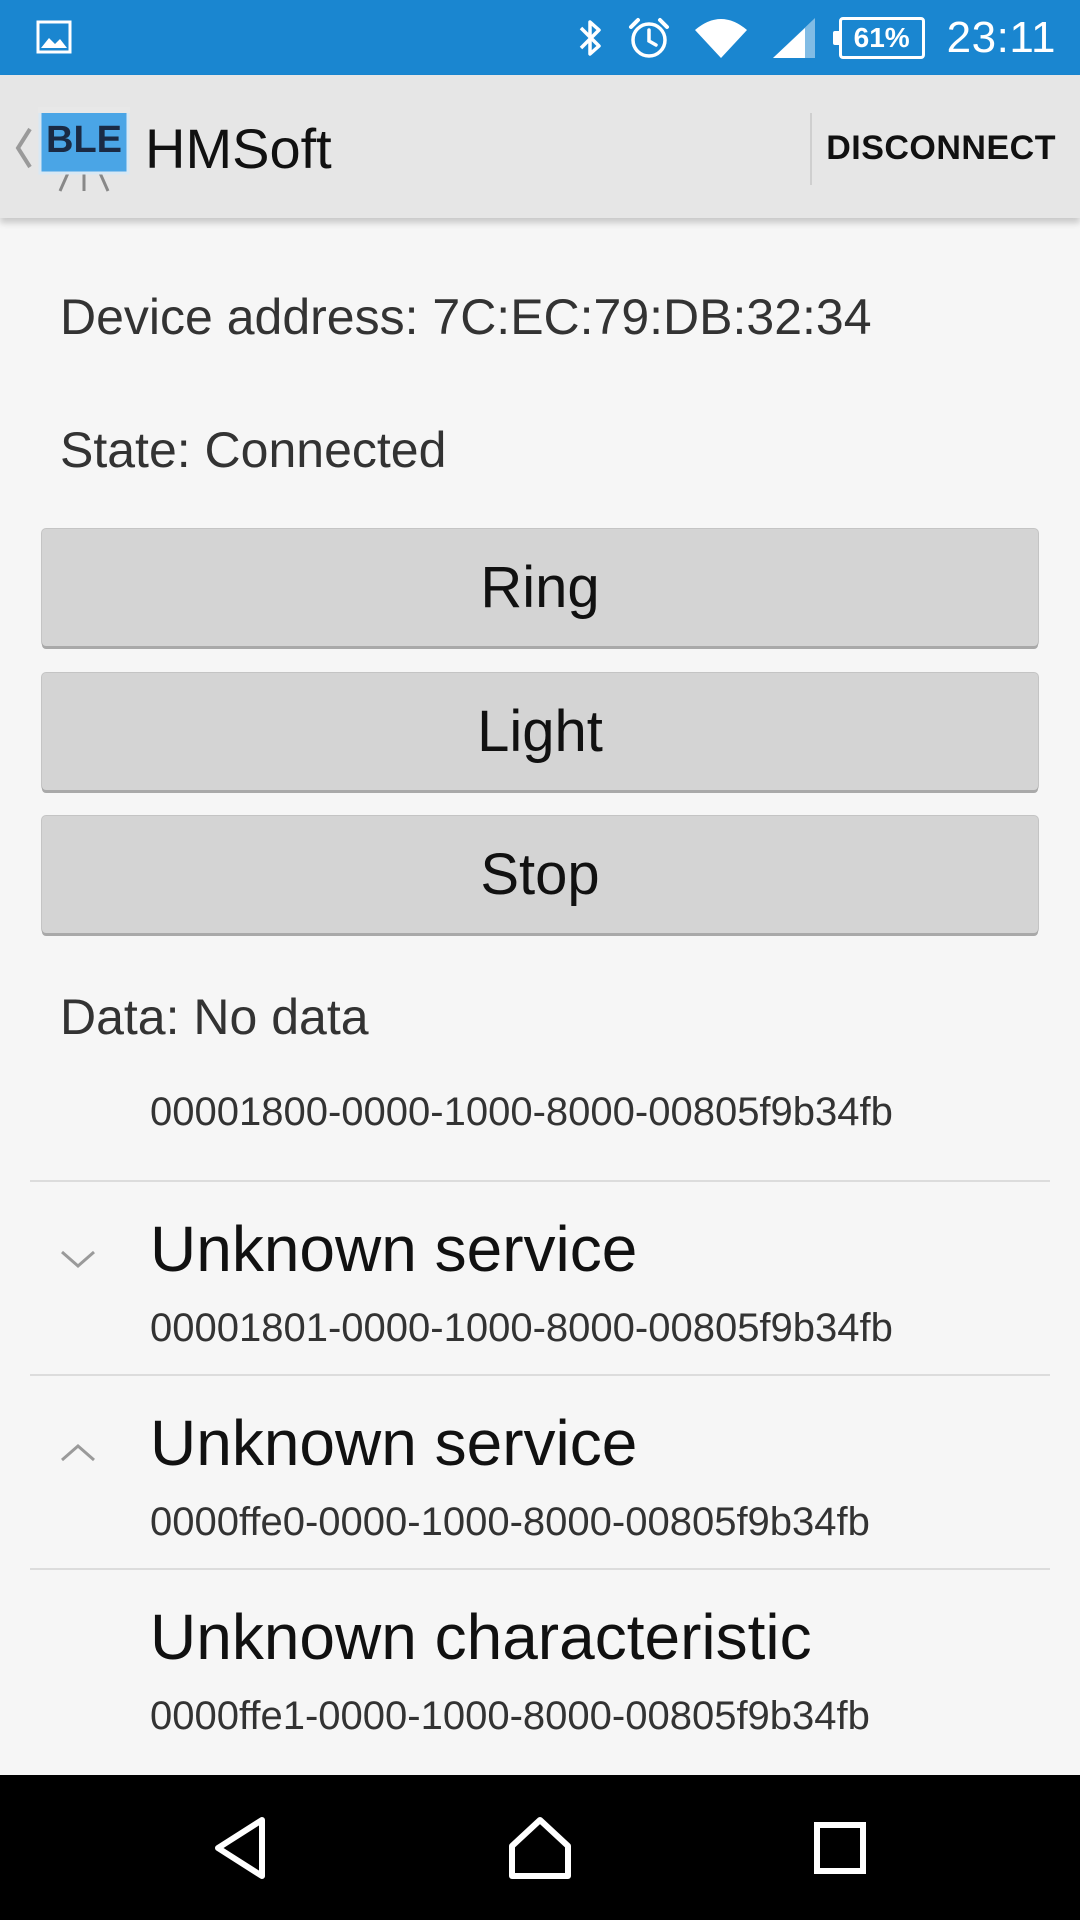 The width and height of the screenshot is (1080, 1920). I want to click on chevron-up-icon, so click(78, 1453).